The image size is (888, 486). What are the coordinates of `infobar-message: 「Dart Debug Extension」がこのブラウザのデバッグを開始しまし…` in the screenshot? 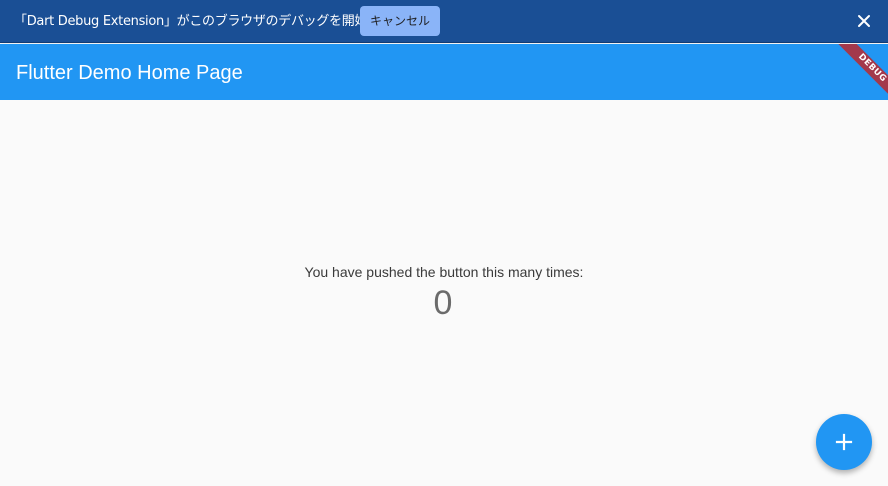 It's located at (216, 21).